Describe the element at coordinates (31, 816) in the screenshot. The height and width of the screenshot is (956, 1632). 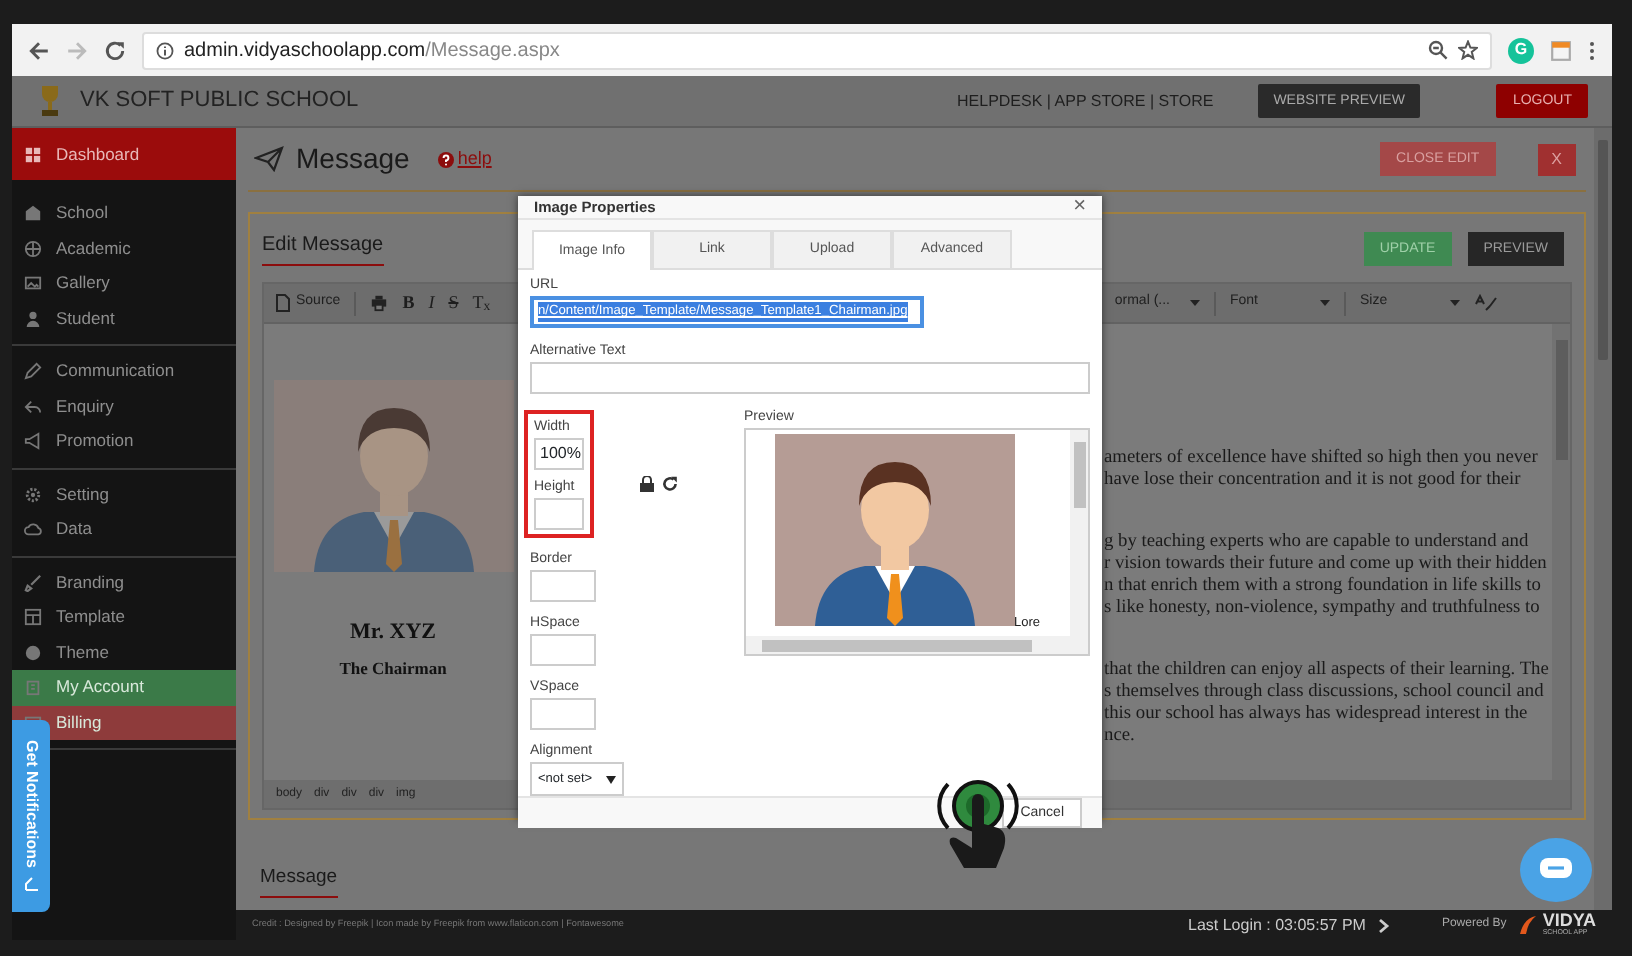
I see `notifications-tab: Get Notifications` at that location.